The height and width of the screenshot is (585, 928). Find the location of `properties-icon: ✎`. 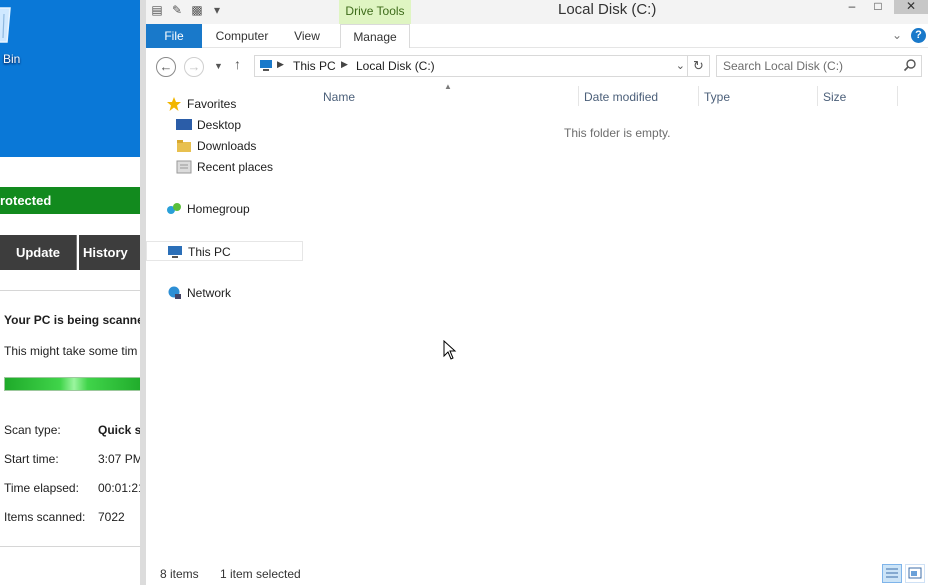

properties-icon: ✎ is located at coordinates (177, 10).